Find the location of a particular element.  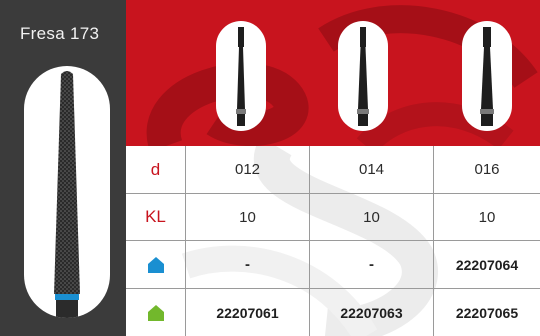

table-cell: 016 is located at coordinates (487, 170).